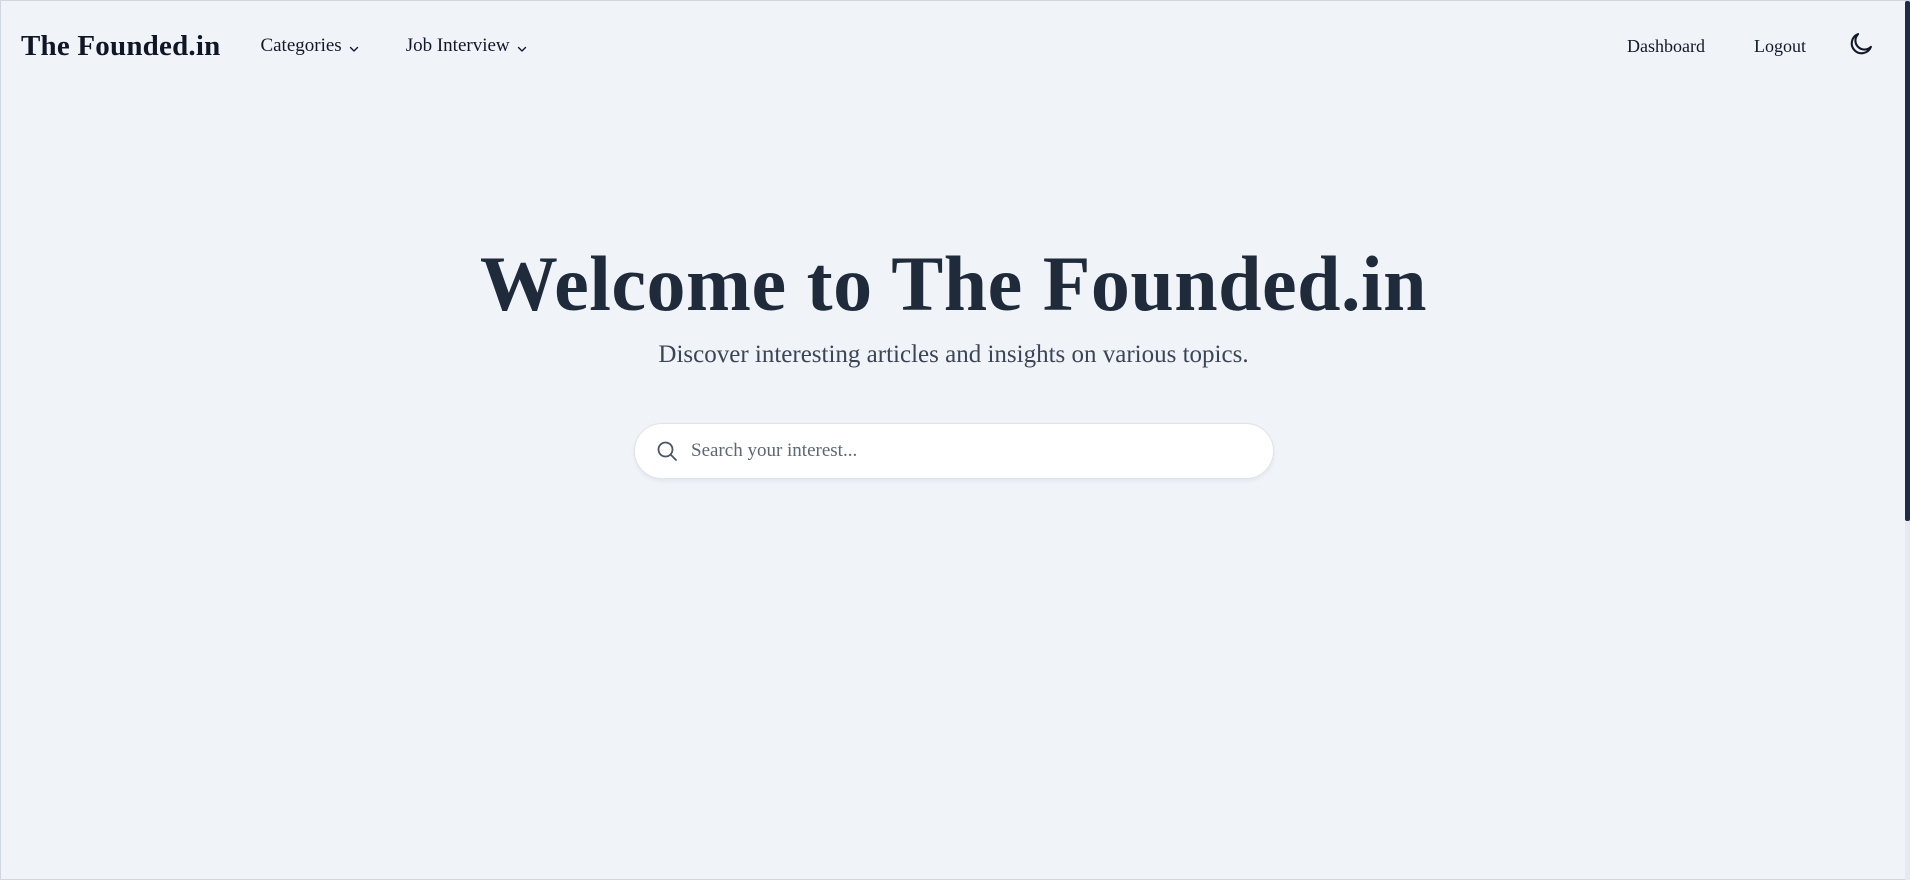  I want to click on navbar-left: The Founded.in Categories Job Interview, so click(297, 46).